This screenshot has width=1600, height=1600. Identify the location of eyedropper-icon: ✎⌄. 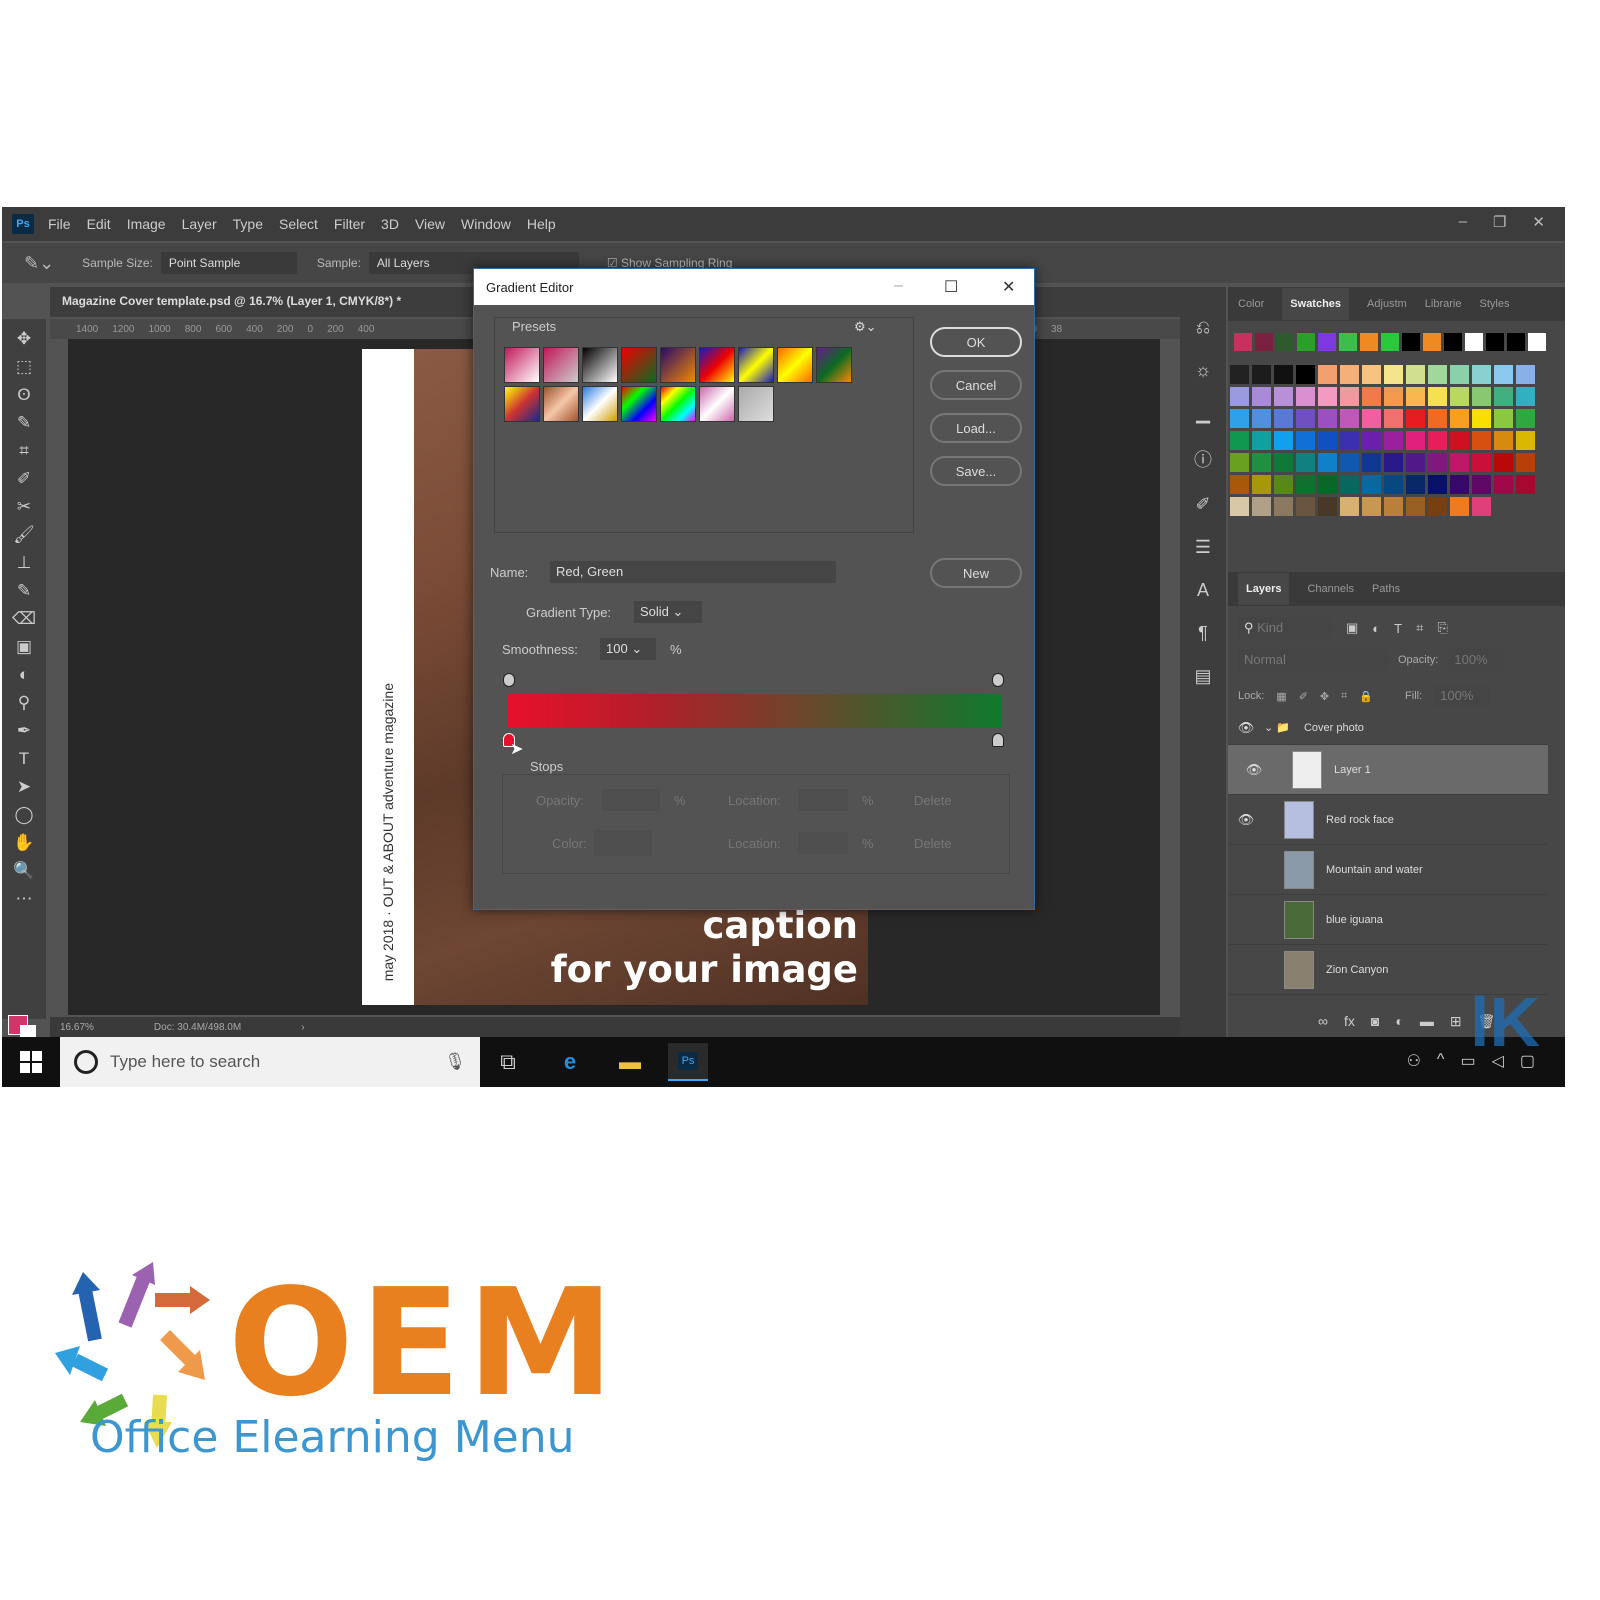
(39, 263).